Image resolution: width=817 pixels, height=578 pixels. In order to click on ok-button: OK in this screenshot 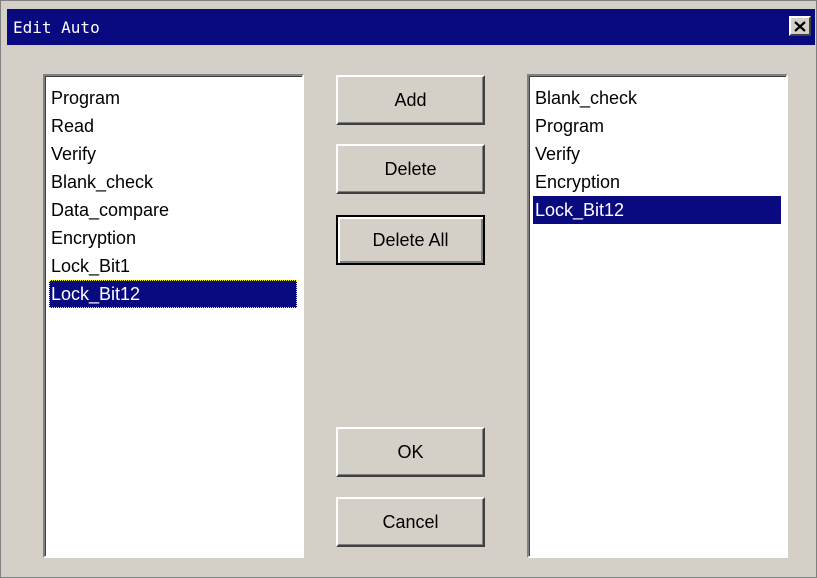, I will do `click(410, 452)`.